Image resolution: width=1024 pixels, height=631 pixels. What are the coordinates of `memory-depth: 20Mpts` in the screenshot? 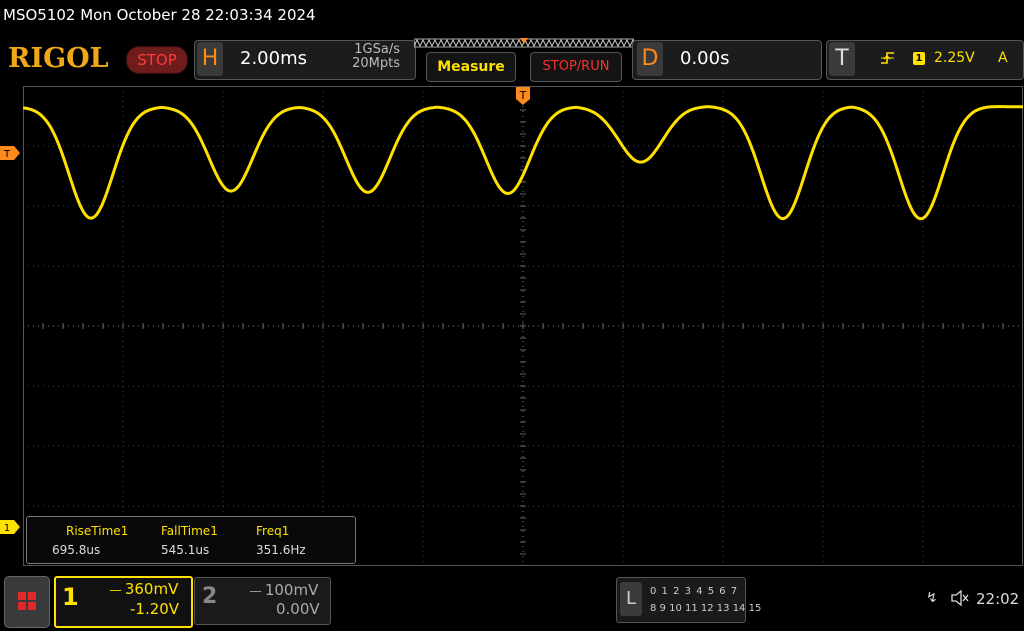 It's located at (376, 63).